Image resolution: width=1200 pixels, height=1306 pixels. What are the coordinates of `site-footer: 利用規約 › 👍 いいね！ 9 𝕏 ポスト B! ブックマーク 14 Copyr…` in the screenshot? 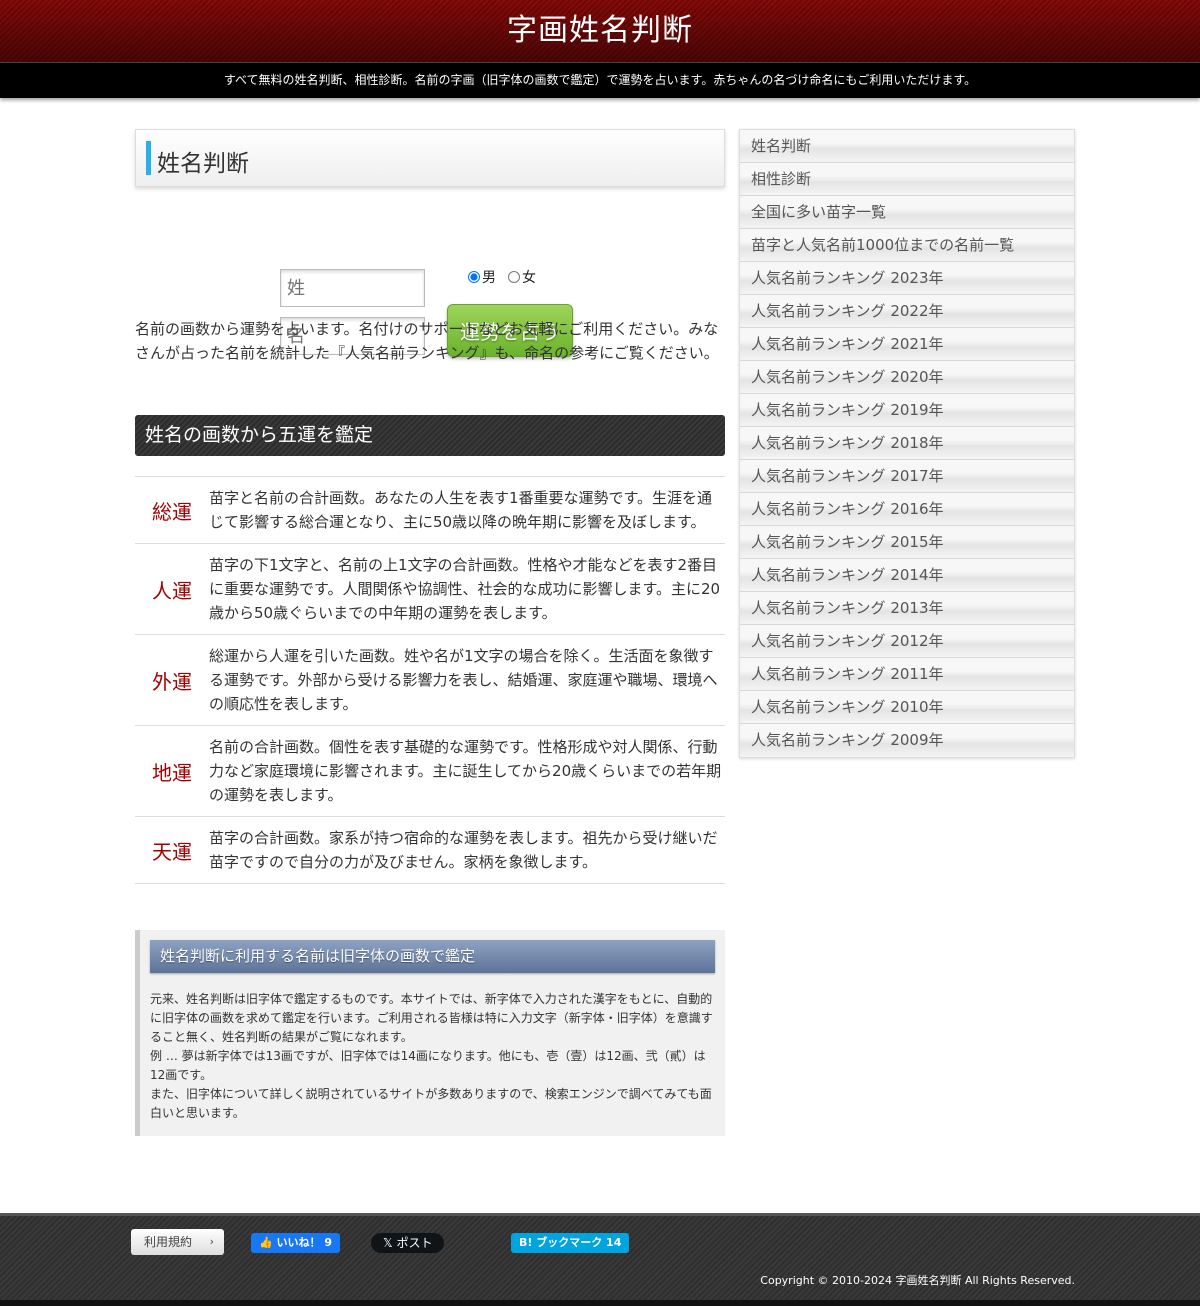 It's located at (600, 1259).